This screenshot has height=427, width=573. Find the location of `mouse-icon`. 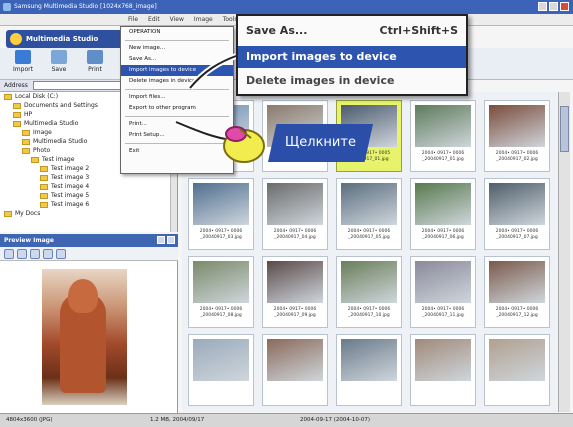

mouse-icon is located at coordinates (244, 144).